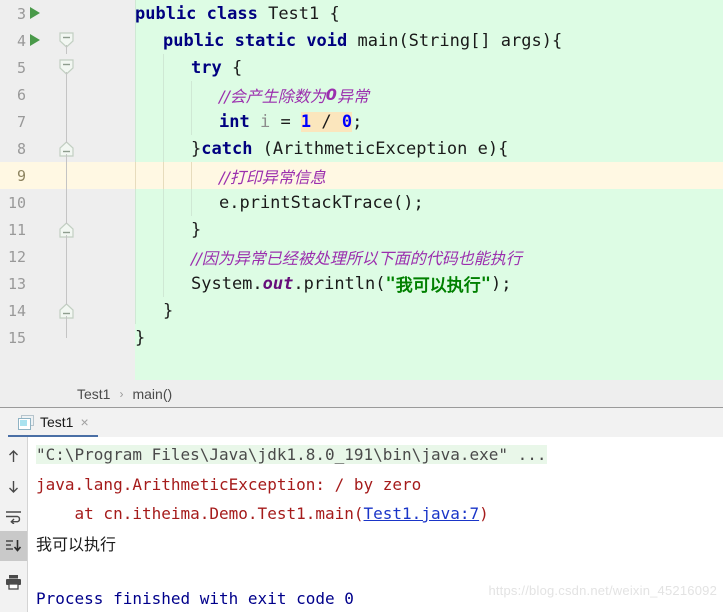  I want to click on code-line-13: 13 System. out .println(" 我可以执行 ");, so click(361, 283).